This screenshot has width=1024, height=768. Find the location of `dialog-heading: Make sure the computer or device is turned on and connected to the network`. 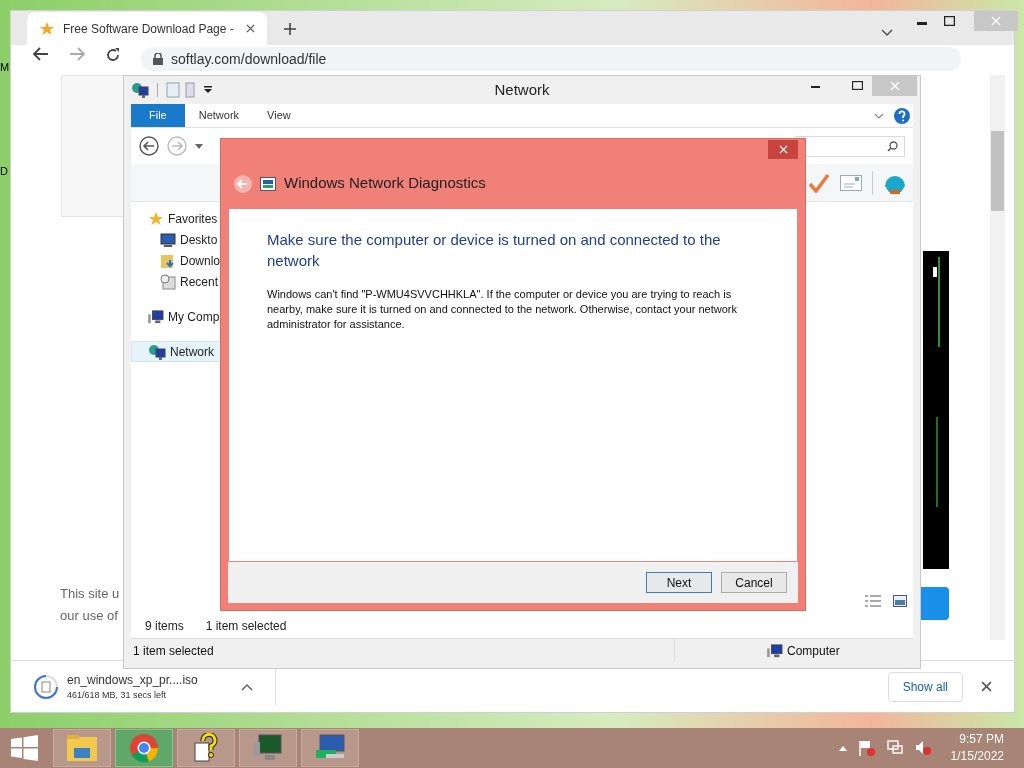

dialog-heading: Make sure the computer or device is turned on and connected to the network is located at coordinates (494, 250).